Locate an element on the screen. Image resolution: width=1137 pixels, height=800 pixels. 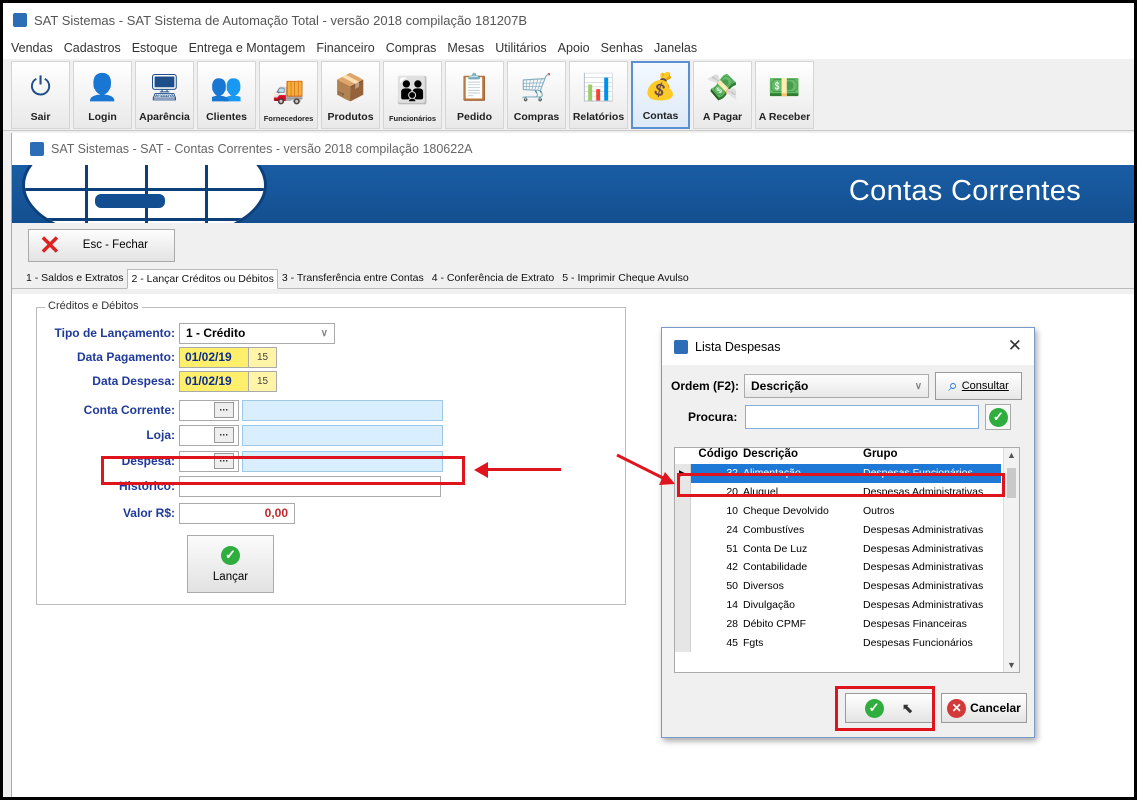
receive-icon: 💵 is located at coordinates (784, 86).